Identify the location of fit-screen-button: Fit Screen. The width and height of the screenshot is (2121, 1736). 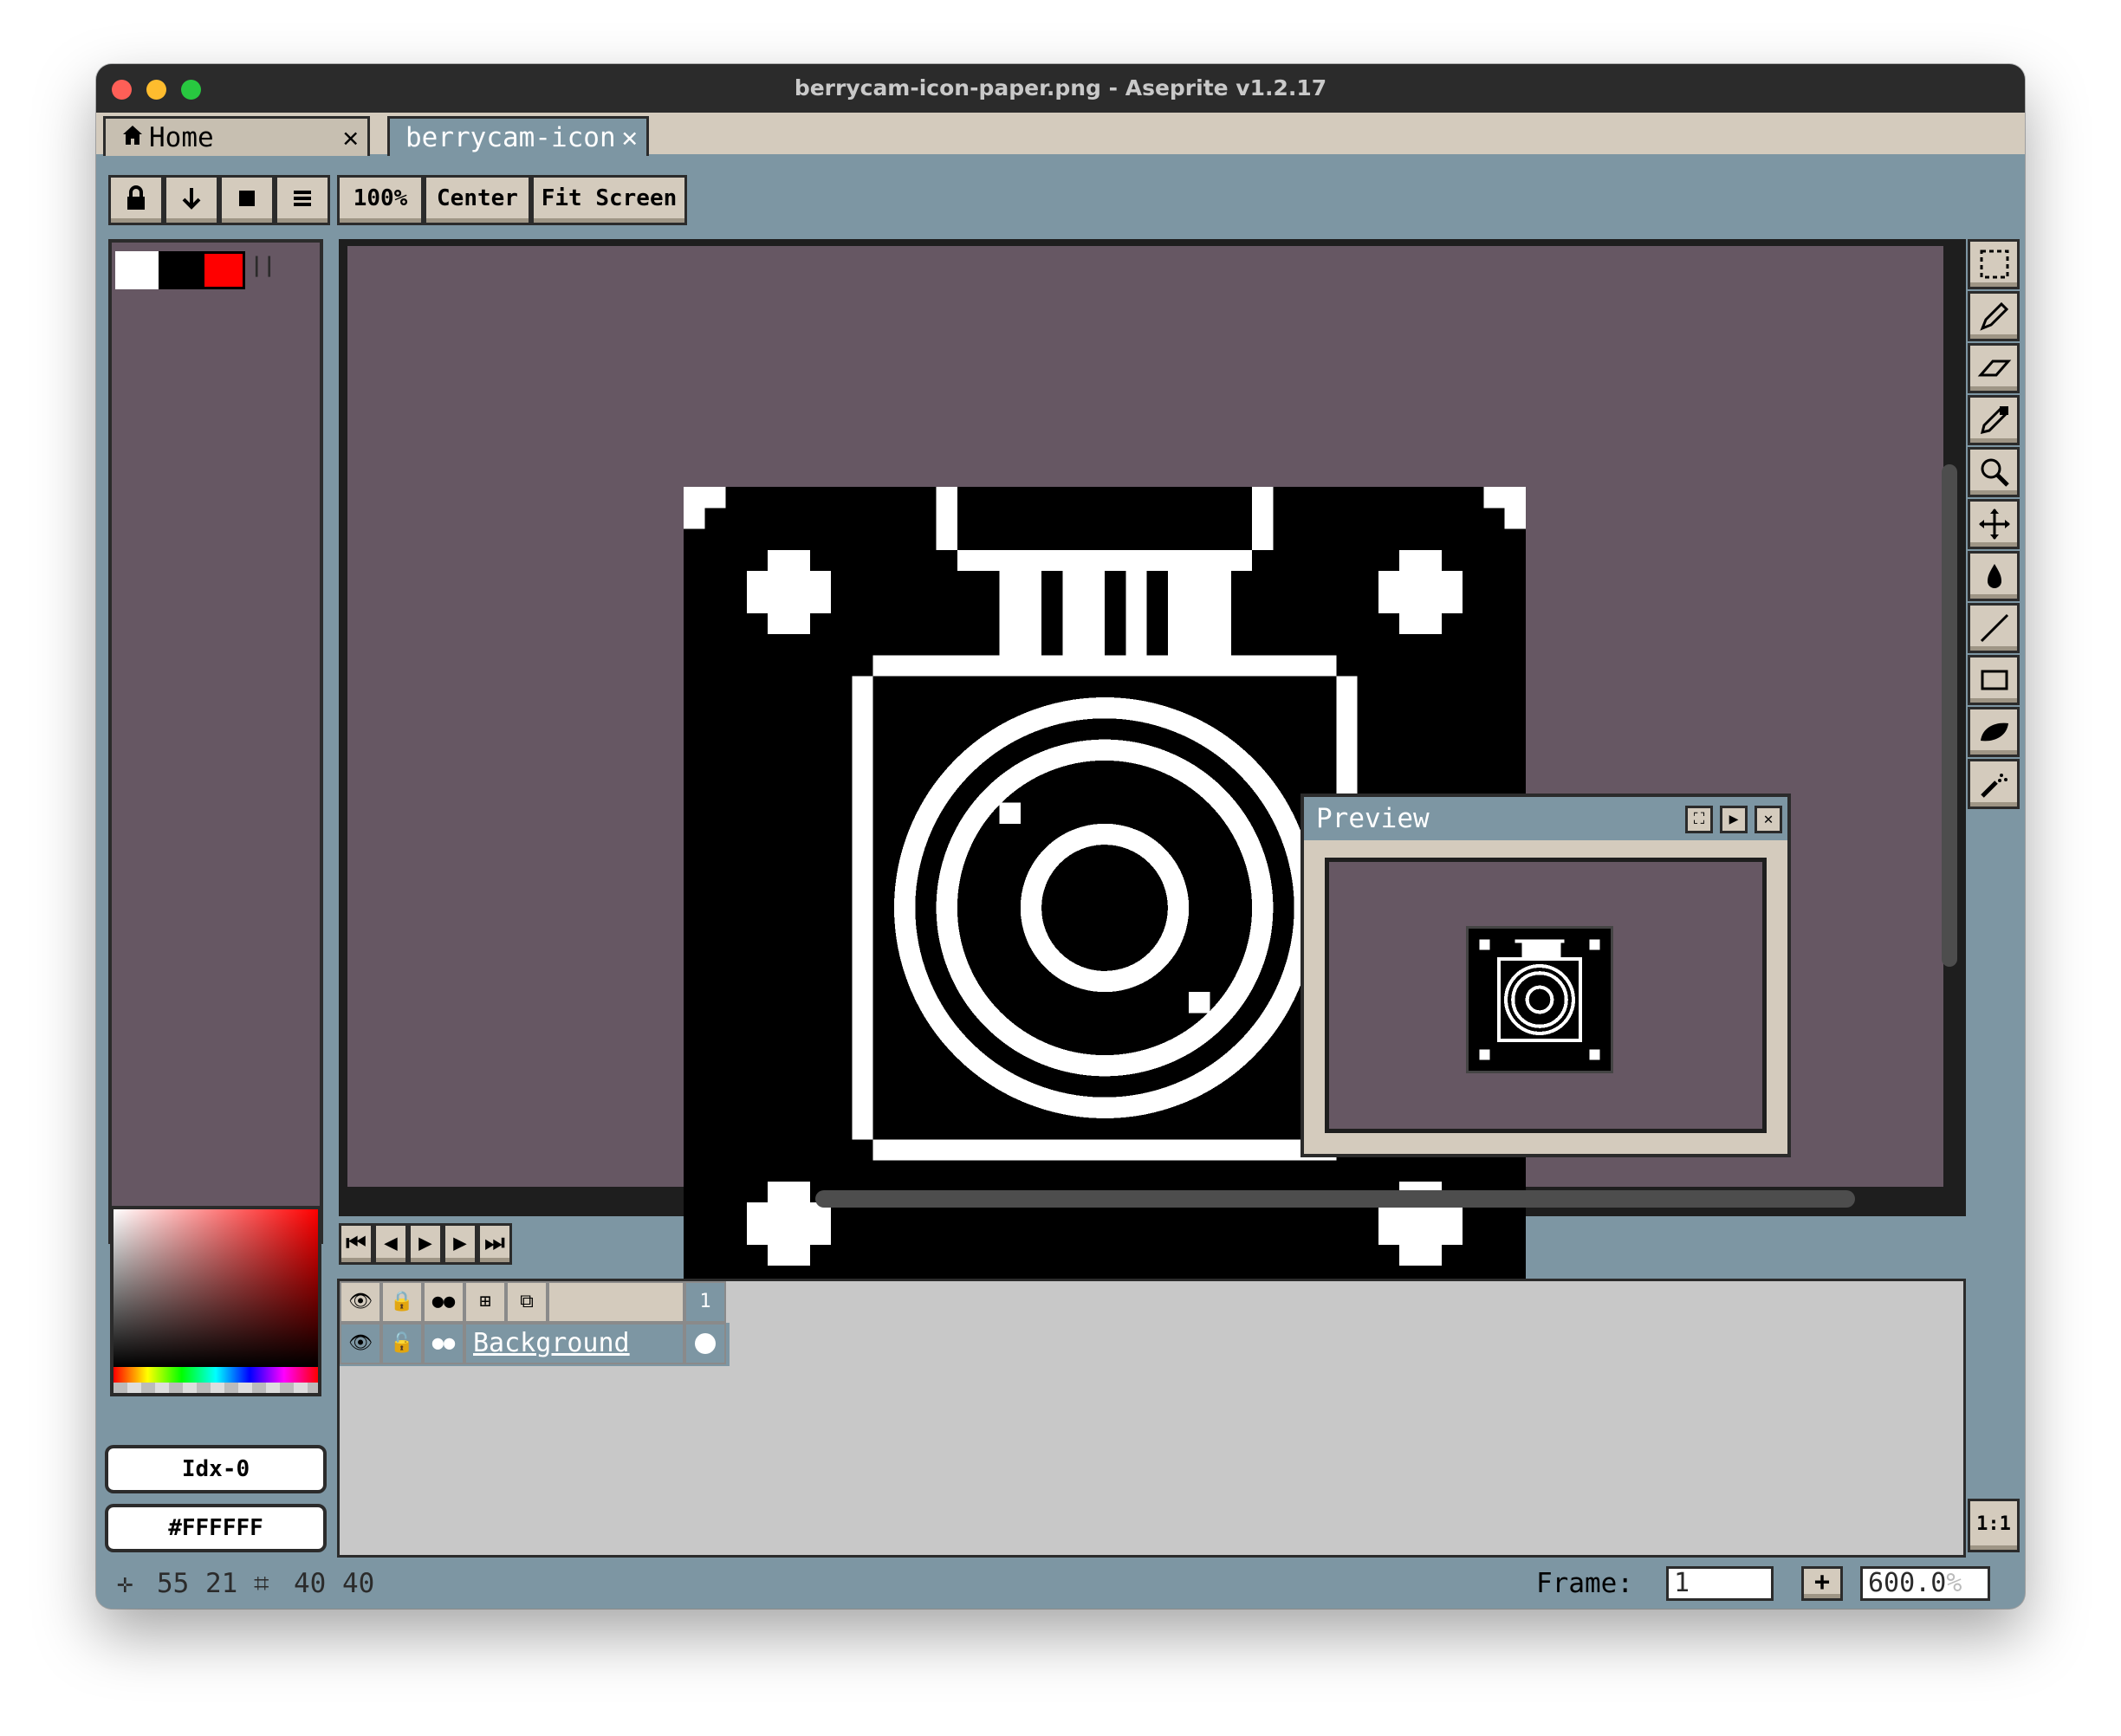
(609, 200).